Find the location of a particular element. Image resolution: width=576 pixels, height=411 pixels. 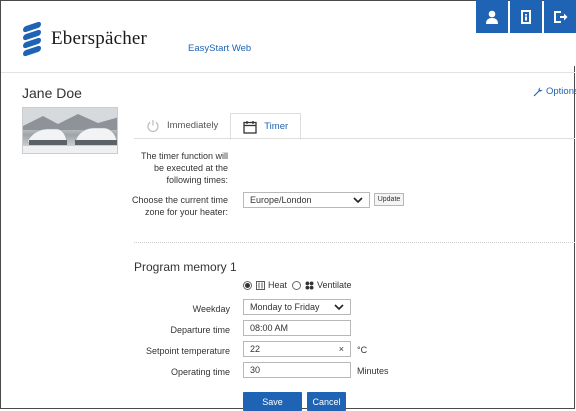

departure-label: Departure time is located at coordinates (200, 330).